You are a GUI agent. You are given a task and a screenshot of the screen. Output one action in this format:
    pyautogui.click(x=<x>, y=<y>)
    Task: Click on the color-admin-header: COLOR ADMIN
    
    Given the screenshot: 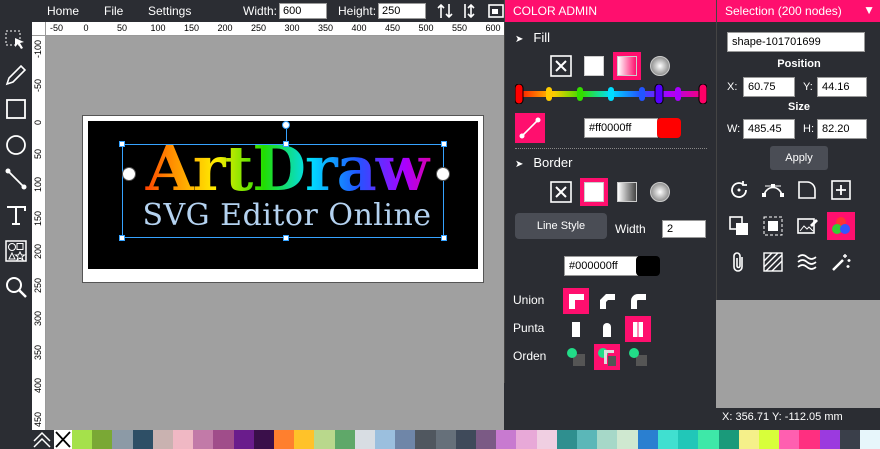 What is the action you would take?
    pyautogui.click(x=611, y=11)
    